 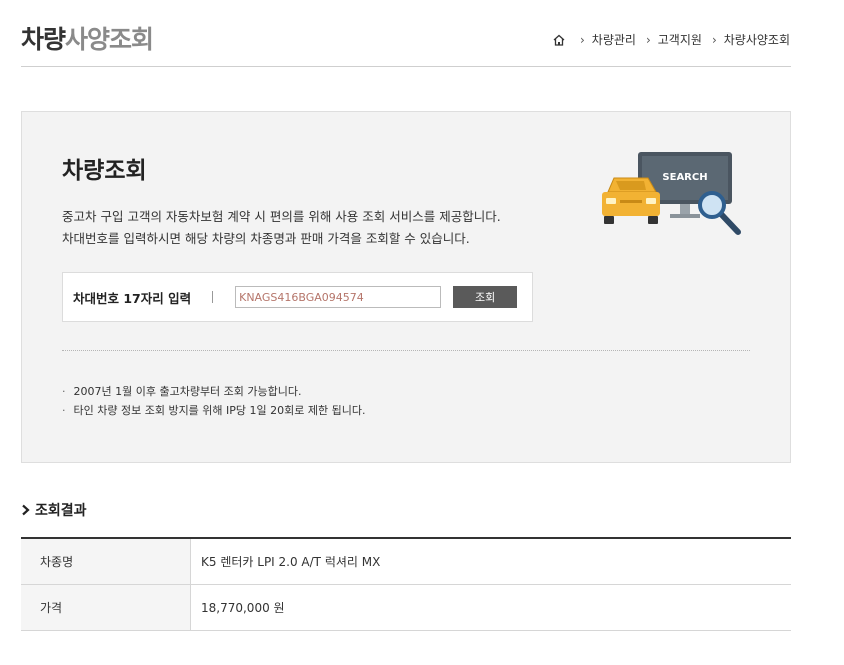 I want to click on home-icon, so click(x=559, y=40).